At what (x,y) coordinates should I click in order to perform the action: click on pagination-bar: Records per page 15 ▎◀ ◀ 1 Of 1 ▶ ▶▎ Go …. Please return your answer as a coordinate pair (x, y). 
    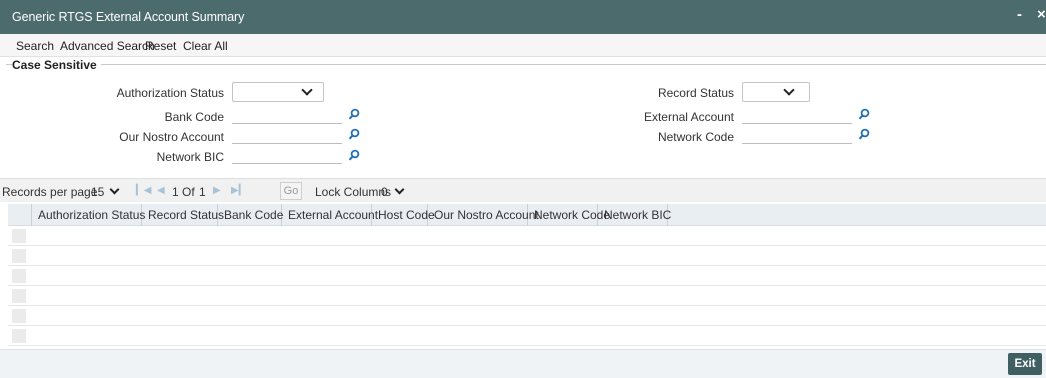
    Looking at the image, I should click on (523, 190).